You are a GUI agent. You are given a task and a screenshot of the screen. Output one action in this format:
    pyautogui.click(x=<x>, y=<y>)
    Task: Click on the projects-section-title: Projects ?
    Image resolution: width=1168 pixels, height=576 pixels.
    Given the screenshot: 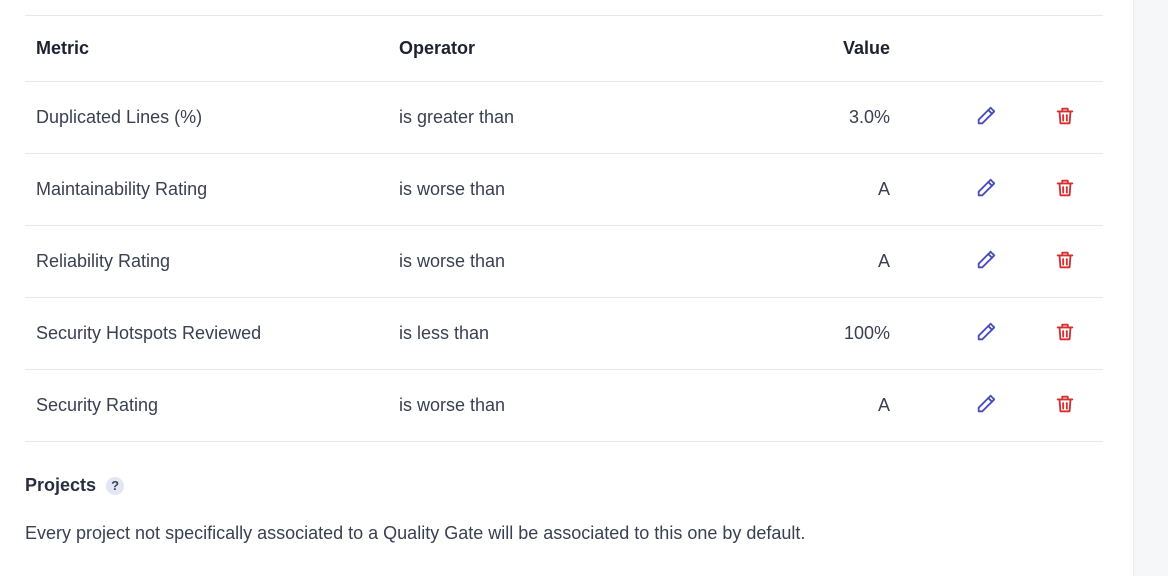 What is the action you would take?
    pyautogui.click(x=75, y=485)
    